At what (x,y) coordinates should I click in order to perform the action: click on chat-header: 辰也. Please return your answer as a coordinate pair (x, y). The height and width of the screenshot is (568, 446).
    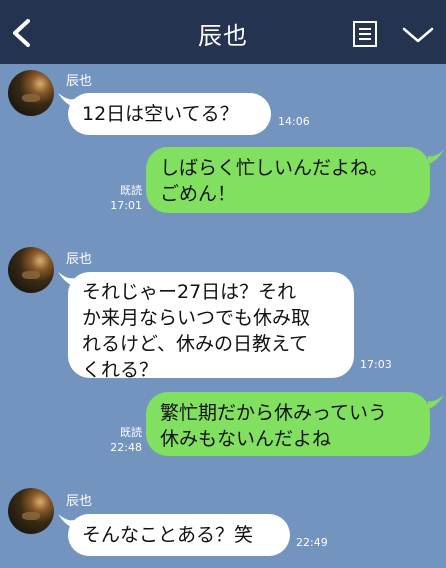
    Looking at the image, I should click on (223, 32).